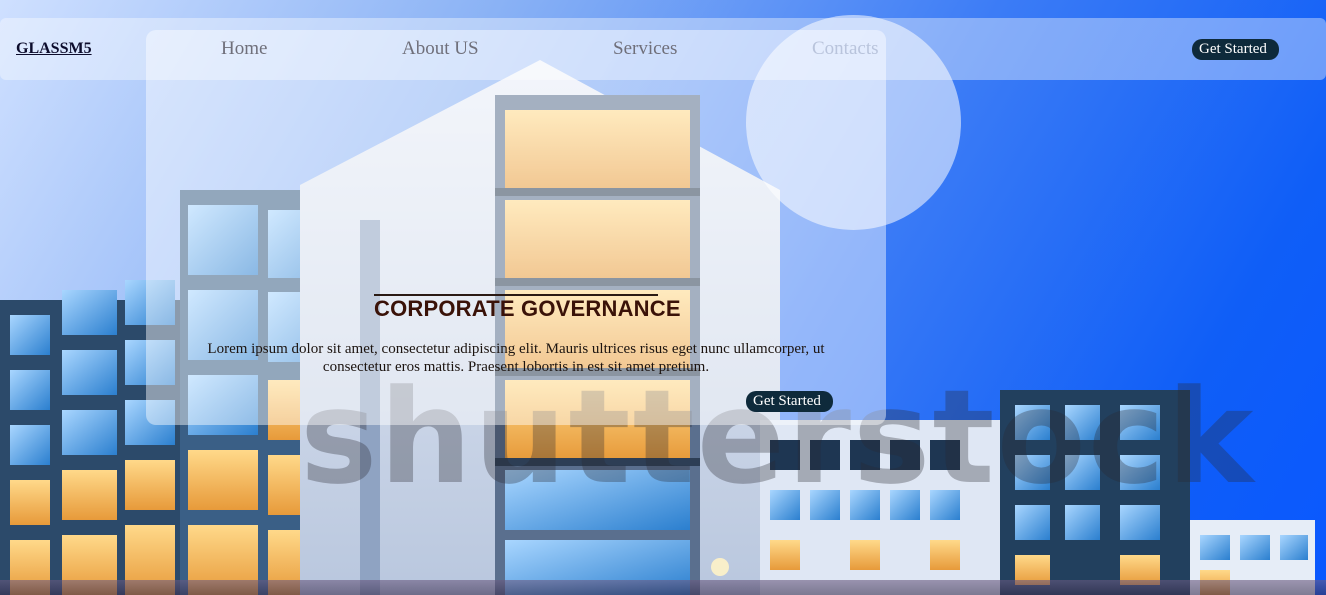  Describe the element at coordinates (845, 49) in the screenshot. I see `nav-link-contacts: Contacts` at that location.